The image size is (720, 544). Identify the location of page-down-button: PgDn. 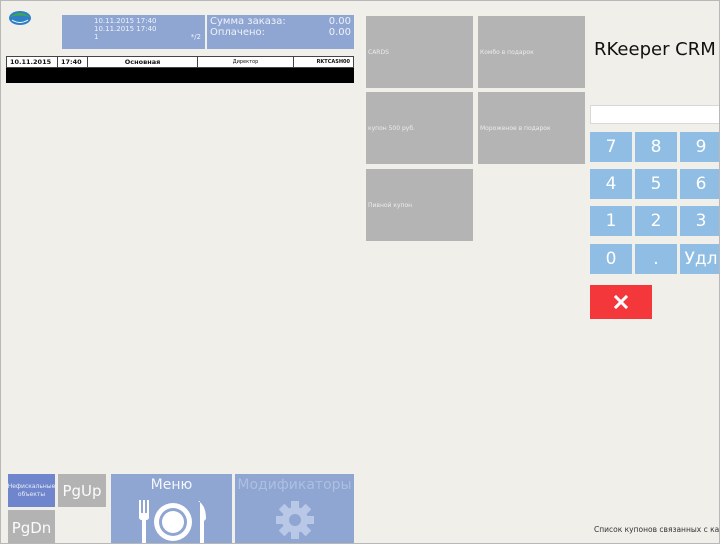
(31, 526).